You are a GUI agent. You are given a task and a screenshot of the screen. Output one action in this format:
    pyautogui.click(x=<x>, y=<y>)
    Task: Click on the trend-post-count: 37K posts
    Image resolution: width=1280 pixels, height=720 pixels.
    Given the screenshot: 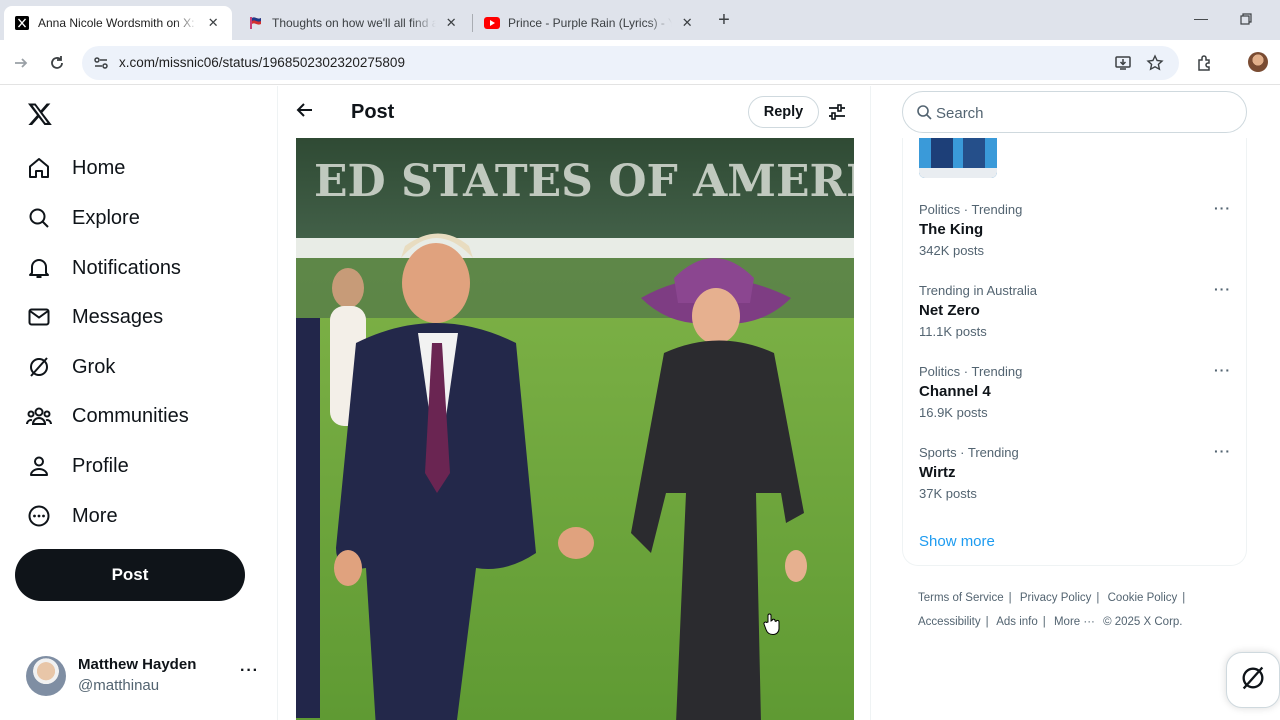 What is the action you would take?
    pyautogui.click(x=948, y=493)
    